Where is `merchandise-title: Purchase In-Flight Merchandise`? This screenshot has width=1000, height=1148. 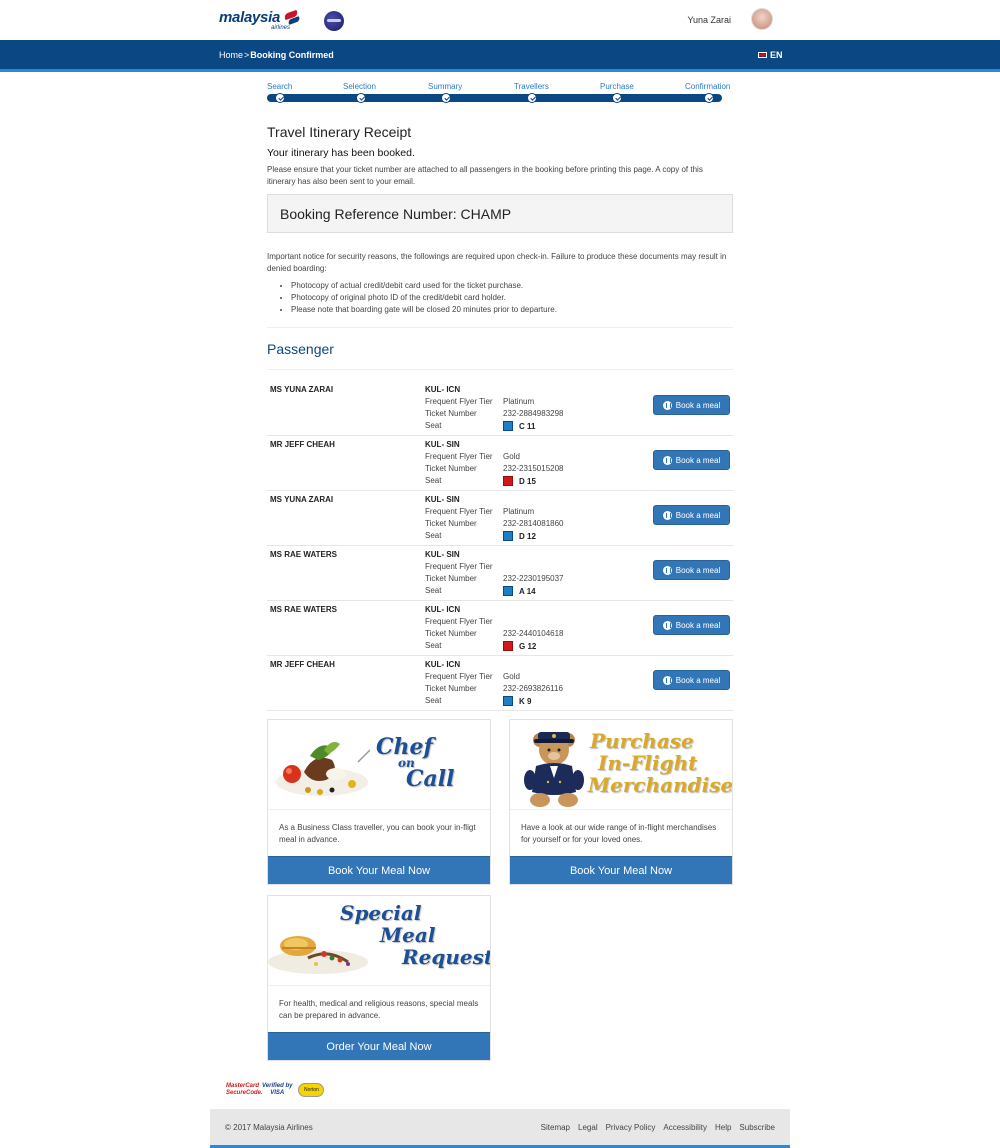 merchandise-title: Purchase In-Flight Merchandise is located at coordinates (660, 763).